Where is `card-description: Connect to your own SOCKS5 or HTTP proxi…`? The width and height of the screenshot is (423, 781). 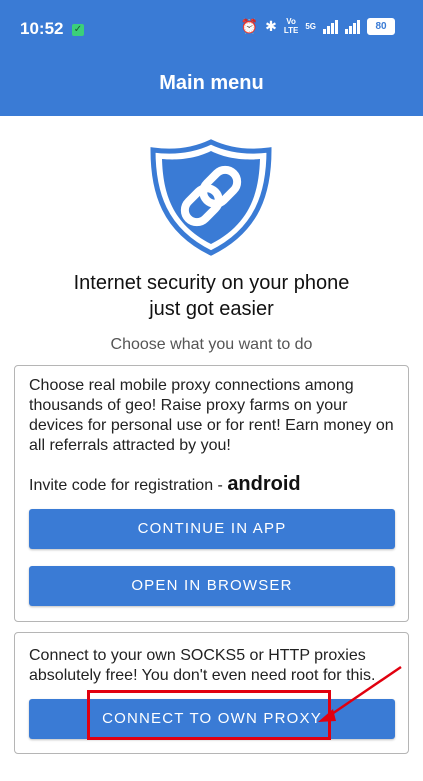 card-description: Connect to your own SOCKS5 or HTTP proxi… is located at coordinates (202, 665).